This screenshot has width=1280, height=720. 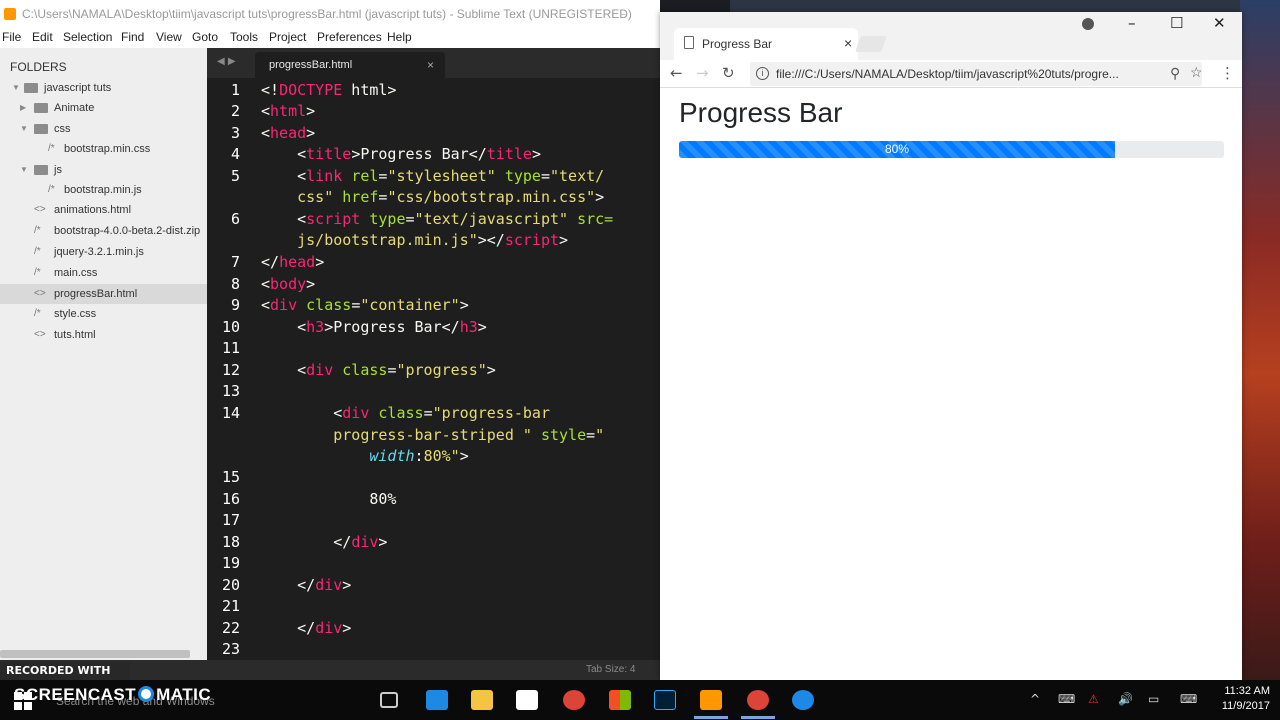 What do you see at coordinates (1245, 706) in the screenshot?
I see `clock-date: 11/9/2017` at bounding box center [1245, 706].